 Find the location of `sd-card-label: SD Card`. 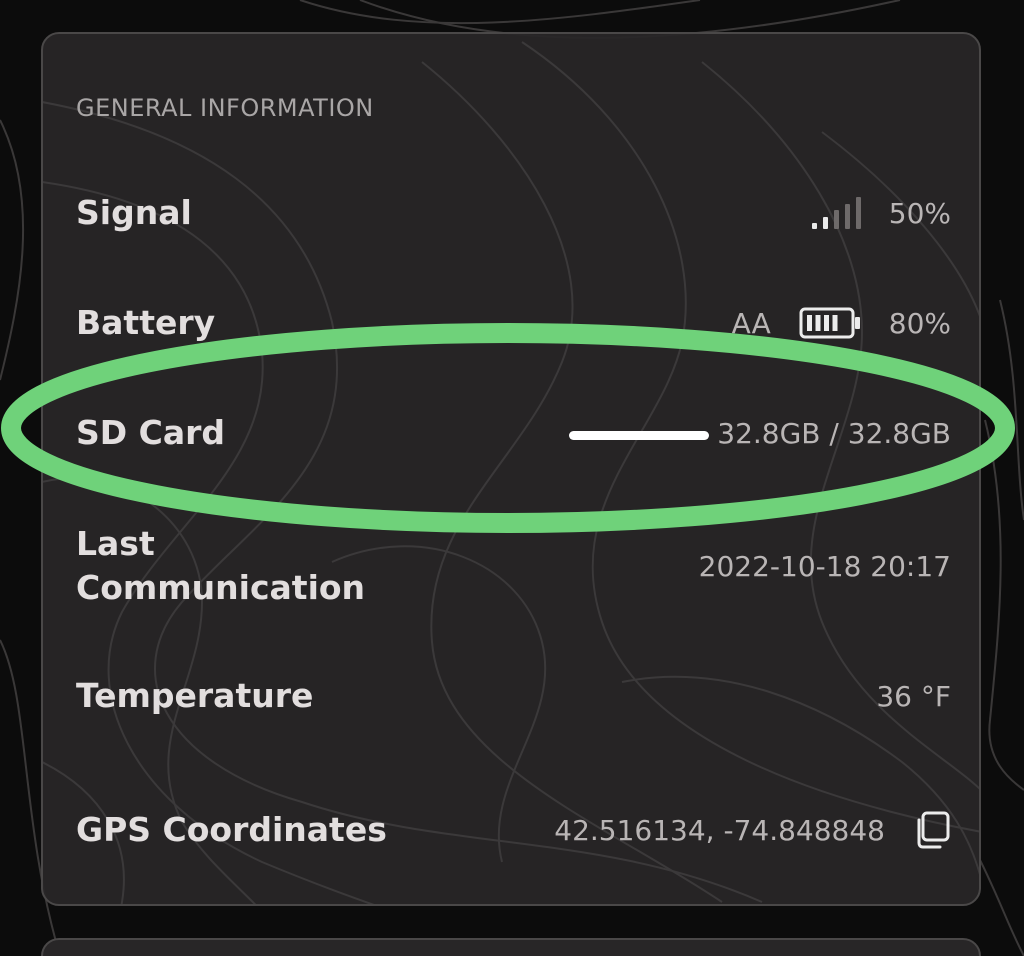

sd-card-label: SD Card is located at coordinates (151, 432).